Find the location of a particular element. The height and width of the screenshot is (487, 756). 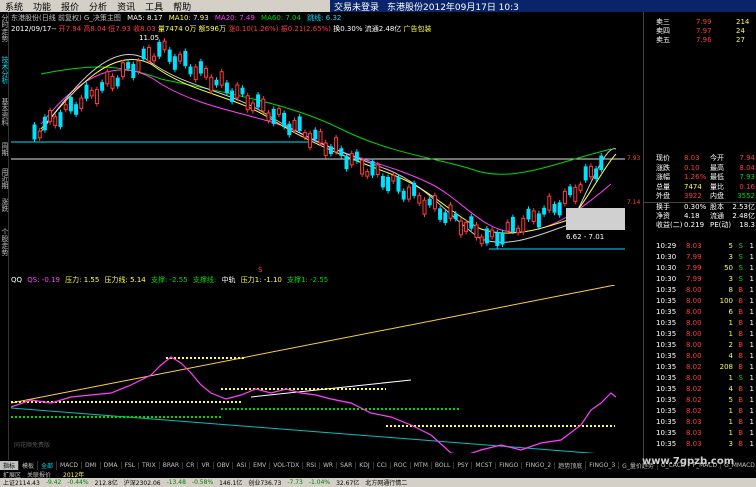

tick-row: 10:35 8.00 1 B 1 is located at coordinates (700, 334).